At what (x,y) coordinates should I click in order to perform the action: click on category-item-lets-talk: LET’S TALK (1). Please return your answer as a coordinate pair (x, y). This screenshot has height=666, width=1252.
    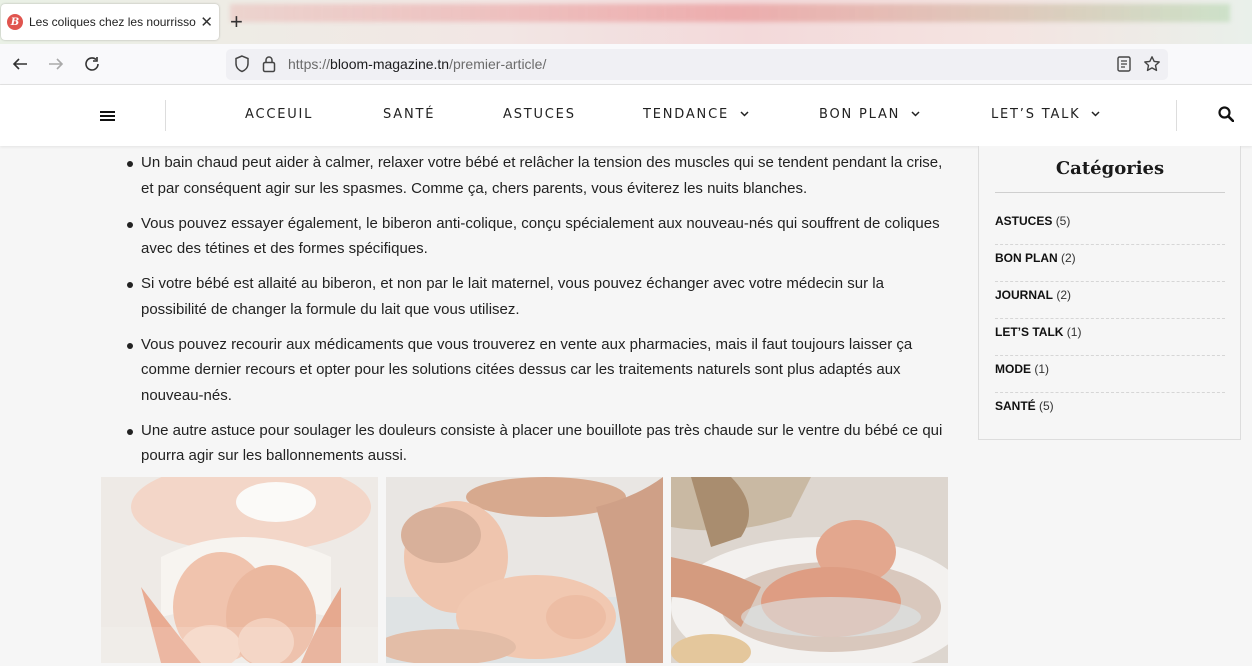
    Looking at the image, I should click on (1110, 337).